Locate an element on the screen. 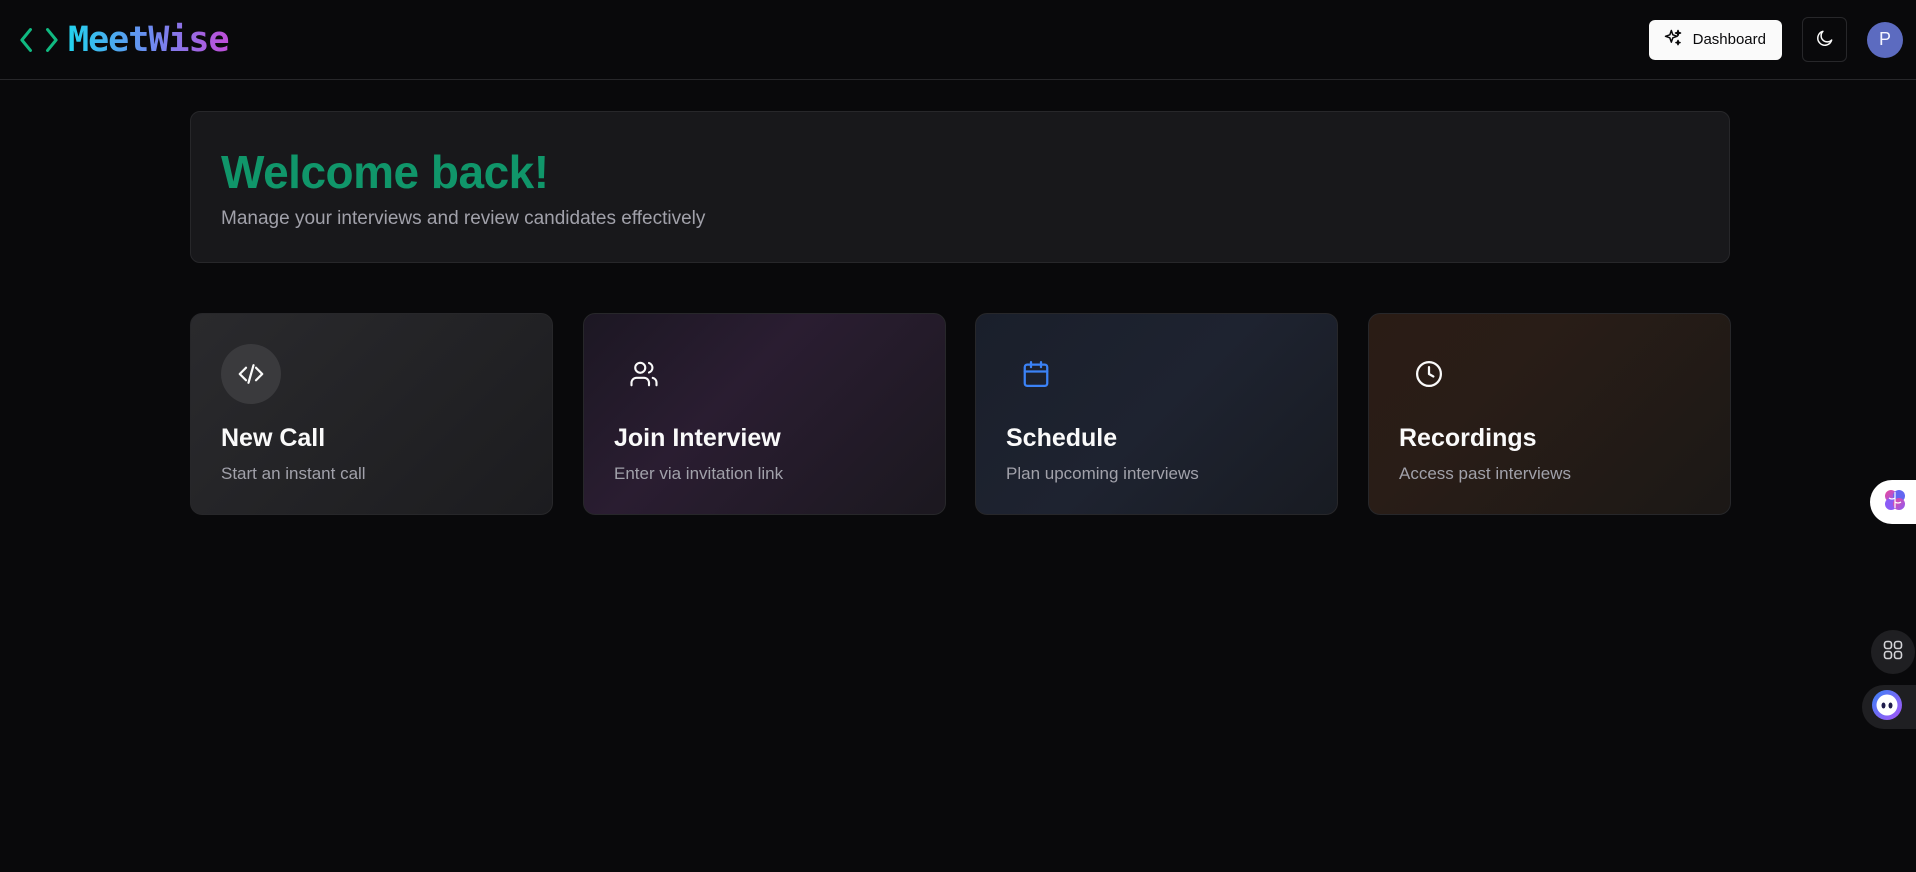  code-brackets-icon is located at coordinates (39, 40).